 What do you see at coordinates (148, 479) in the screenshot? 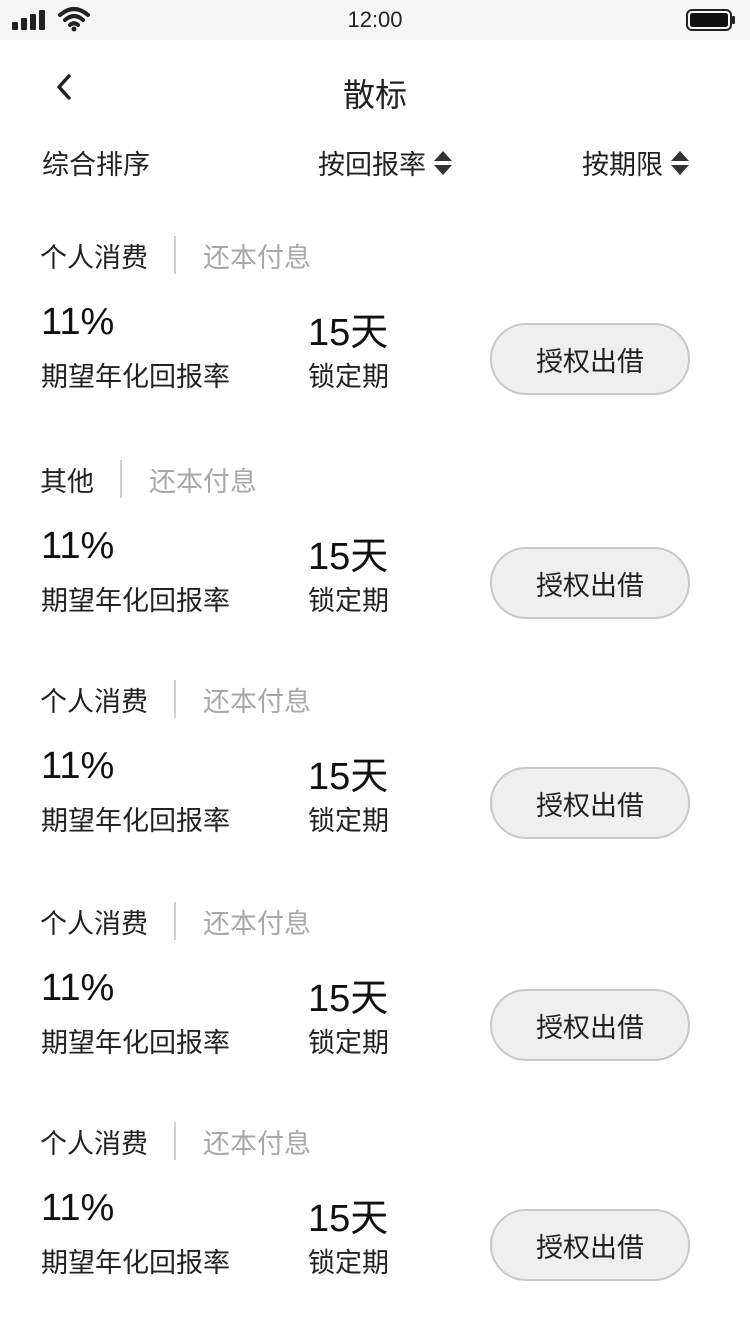
I see `loan-tags: 其他 还本付息` at bounding box center [148, 479].